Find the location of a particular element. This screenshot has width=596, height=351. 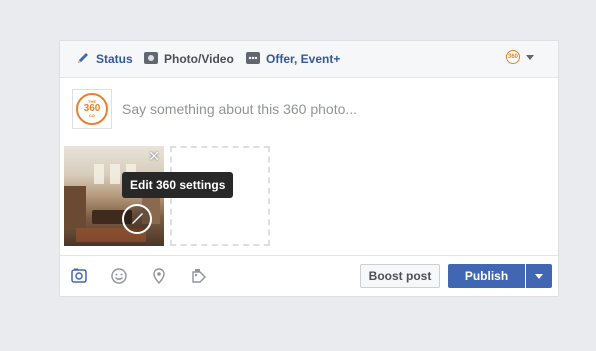

mini-avatar: 360 is located at coordinates (513, 57).